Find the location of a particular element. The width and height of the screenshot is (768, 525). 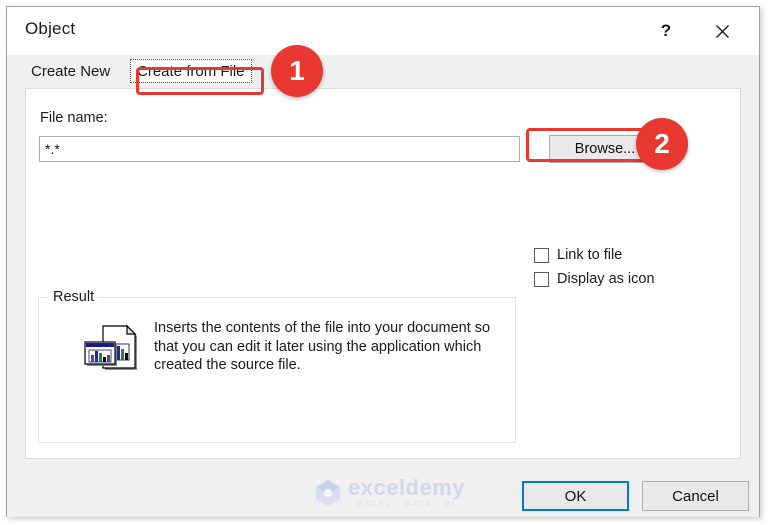

file-name-label: File name: is located at coordinates (74, 118).